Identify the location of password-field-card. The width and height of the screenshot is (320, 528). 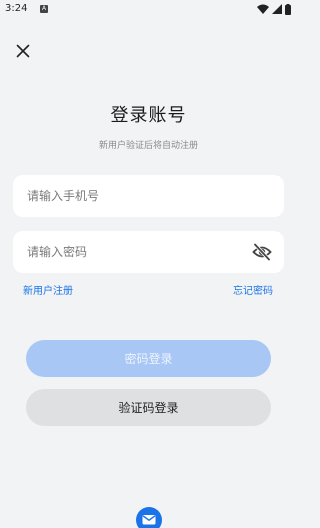
(148, 252).